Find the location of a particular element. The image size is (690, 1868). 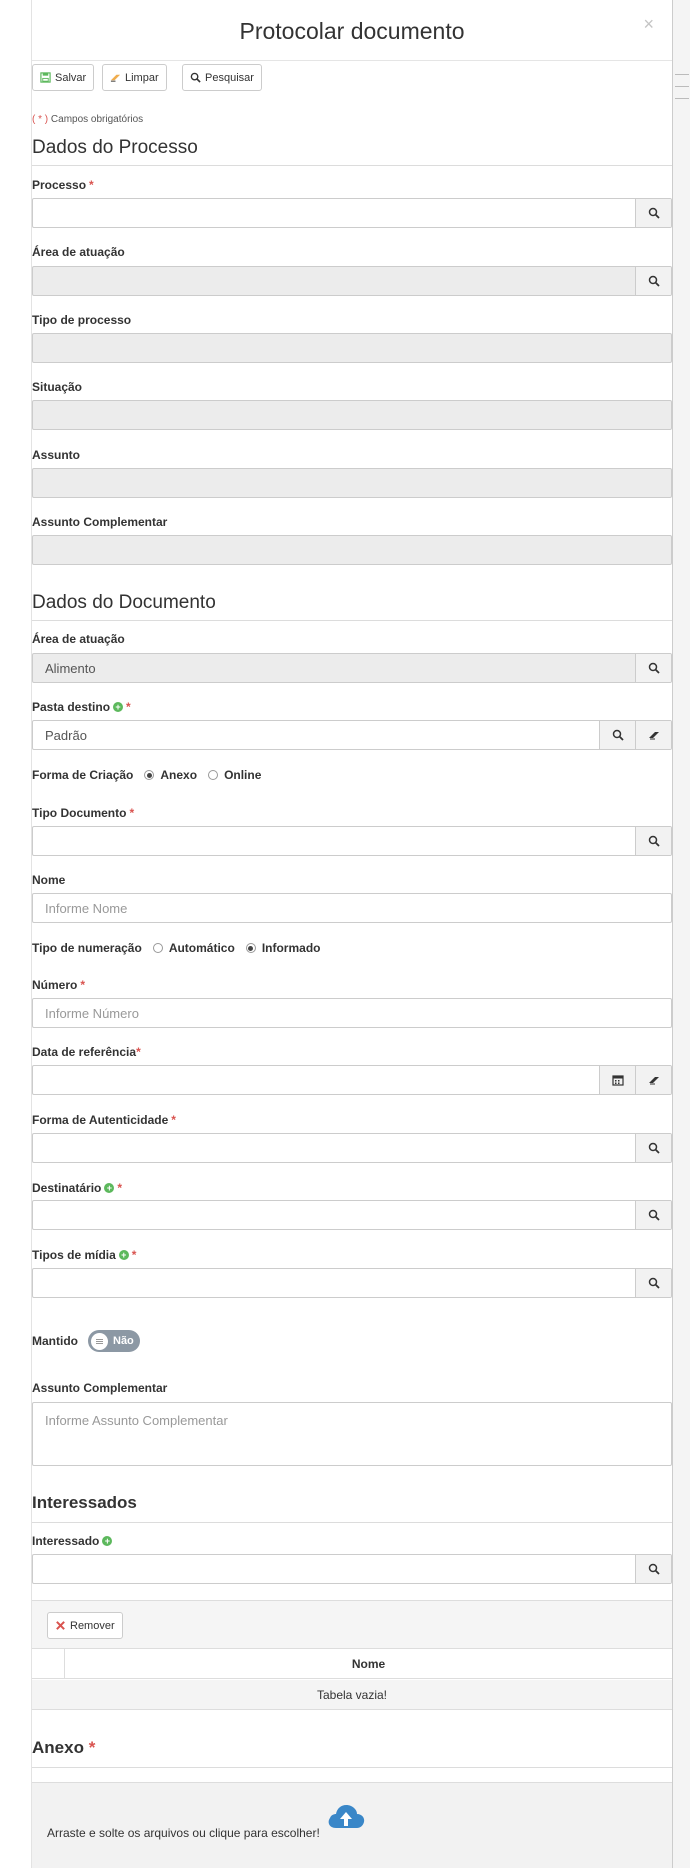

media-types-search-button is located at coordinates (653, 1283).